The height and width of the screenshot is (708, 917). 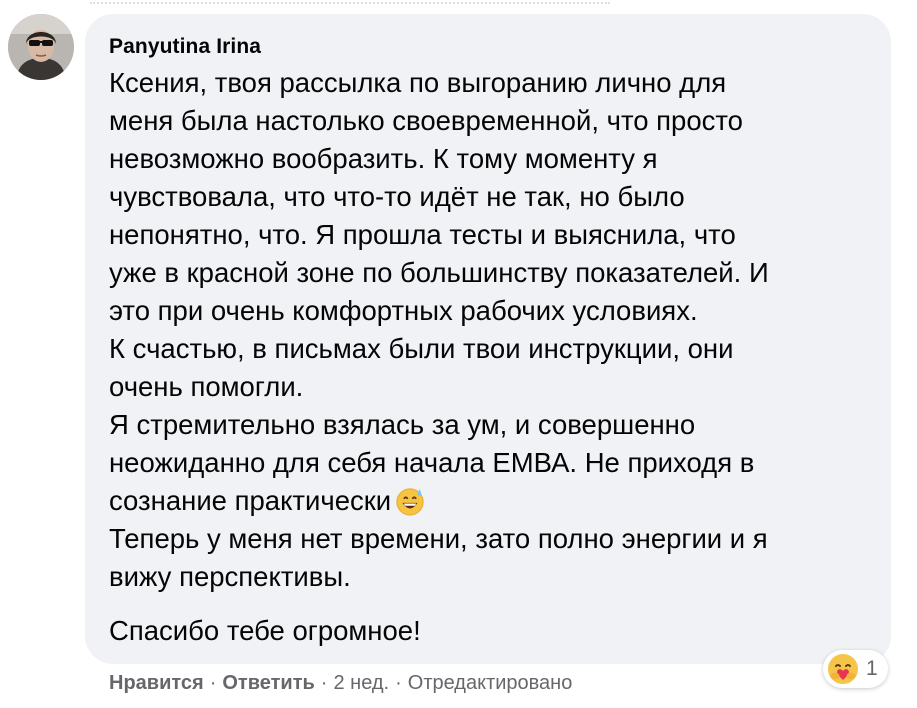 I want to click on avatar, so click(x=41, y=47).